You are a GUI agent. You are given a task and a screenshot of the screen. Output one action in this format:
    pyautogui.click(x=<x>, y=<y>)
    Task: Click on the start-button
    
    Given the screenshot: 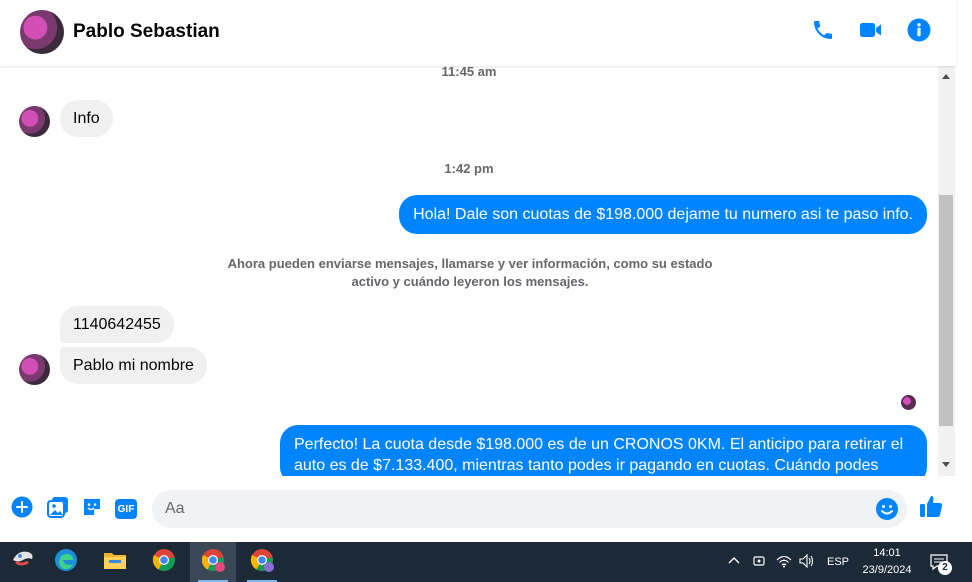 What is the action you would take?
    pyautogui.click(x=23, y=562)
    